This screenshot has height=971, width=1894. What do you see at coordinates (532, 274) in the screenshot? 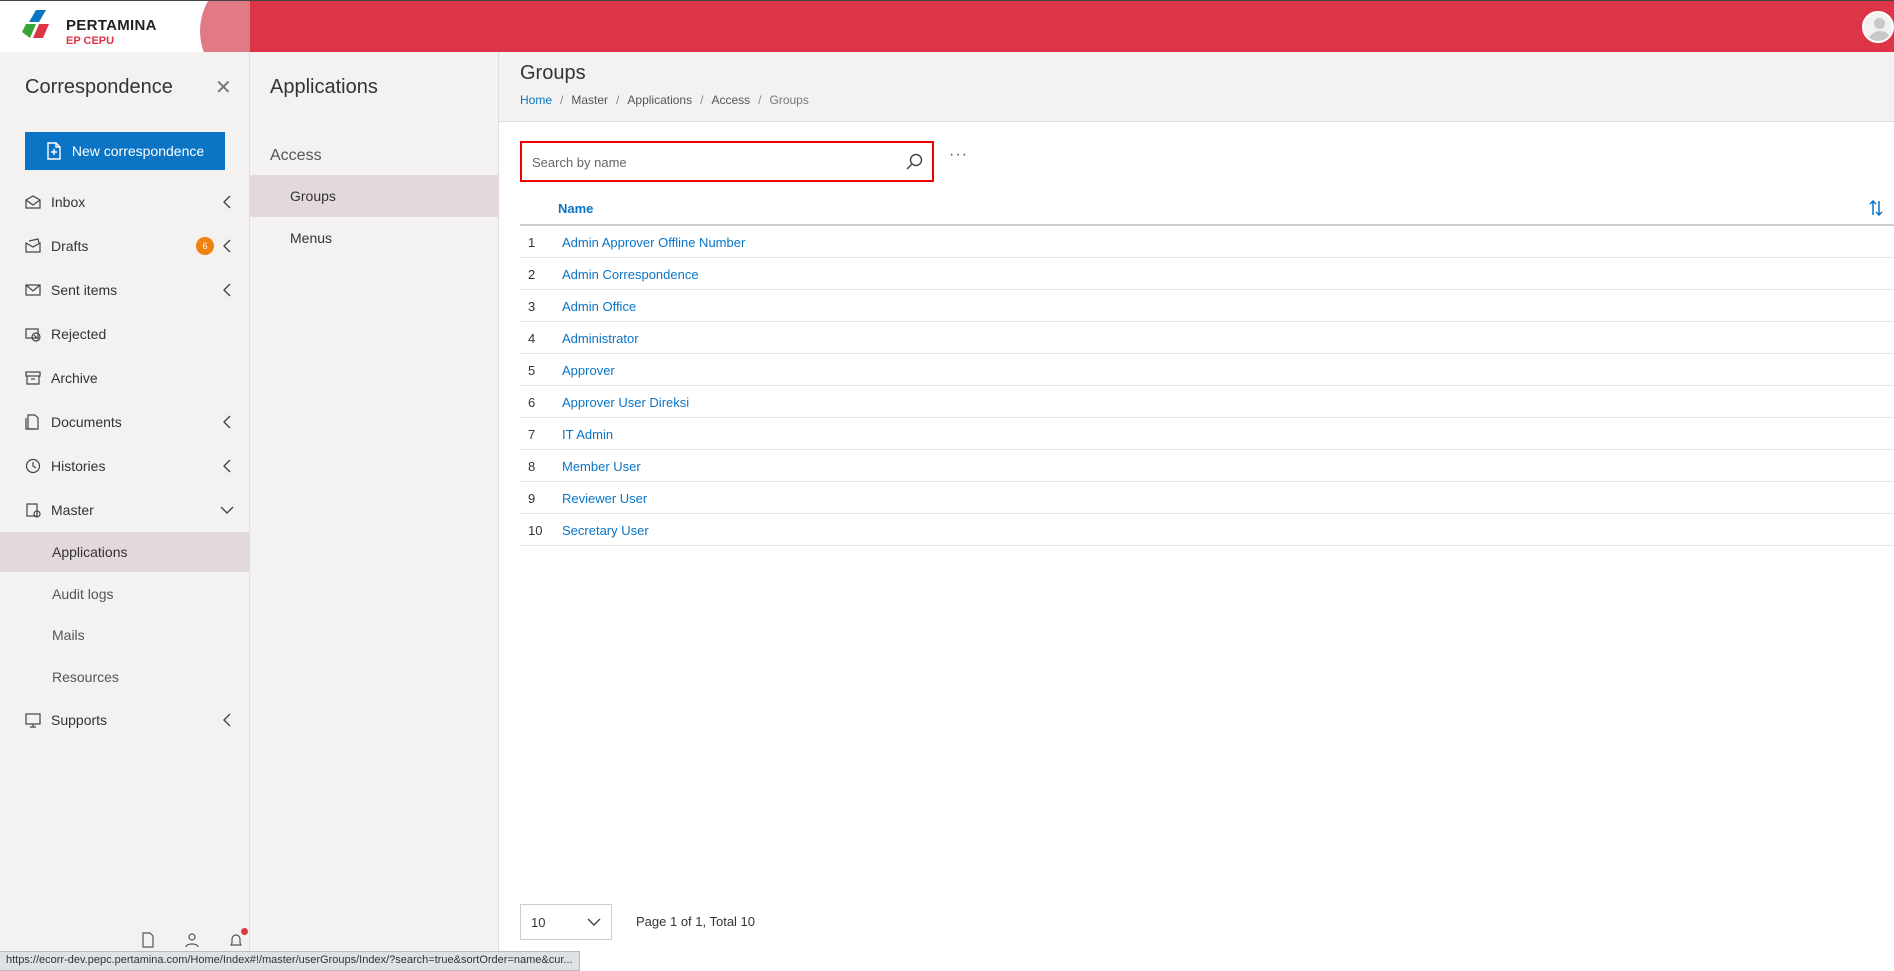
I see `row-number: 2` at bounding box center [532, 274].